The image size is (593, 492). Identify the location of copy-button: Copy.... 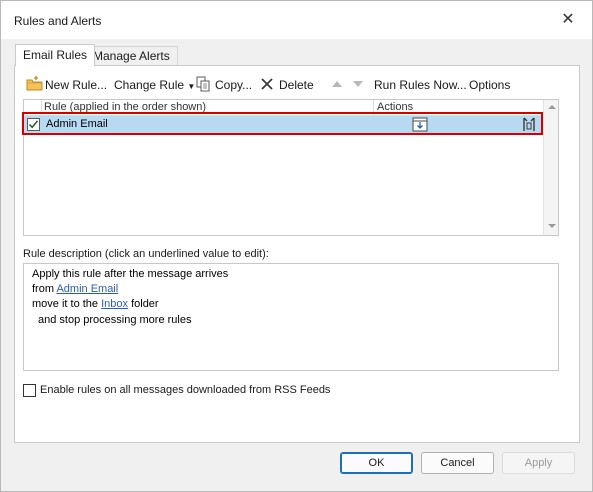
(233, 85).